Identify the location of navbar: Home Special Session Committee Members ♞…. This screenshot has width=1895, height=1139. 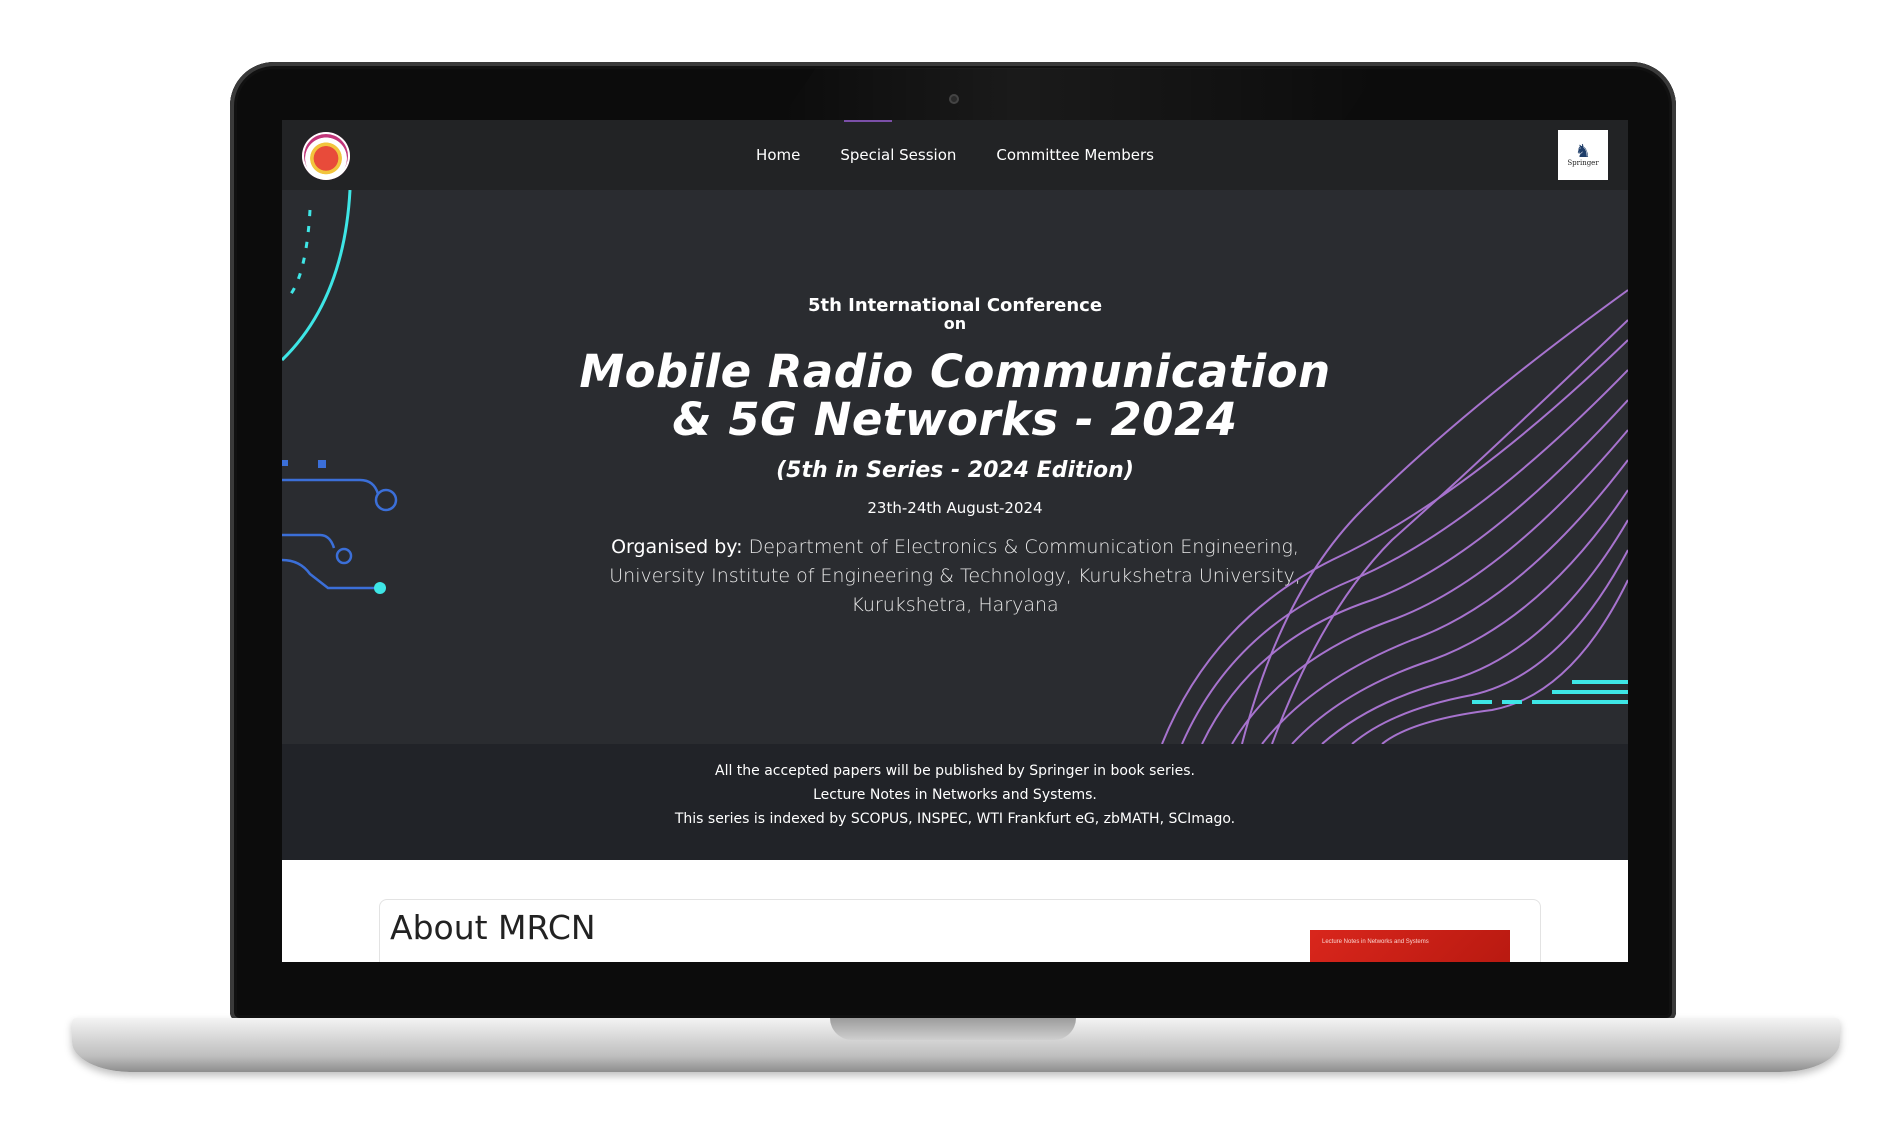
(955, 155).